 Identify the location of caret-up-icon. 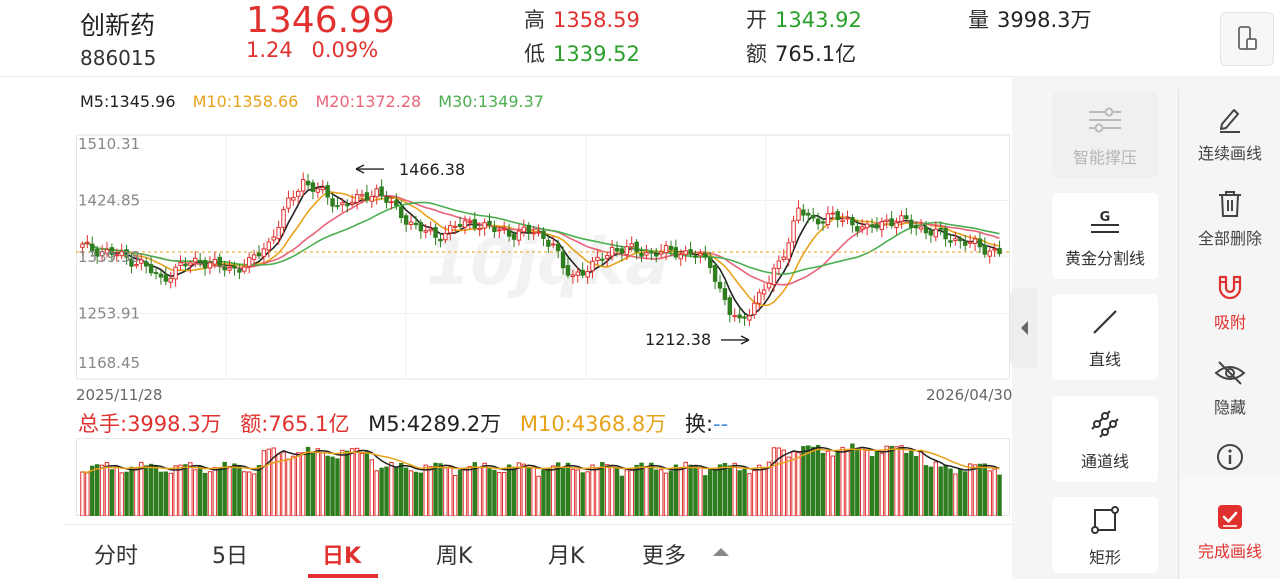
(721, 552).